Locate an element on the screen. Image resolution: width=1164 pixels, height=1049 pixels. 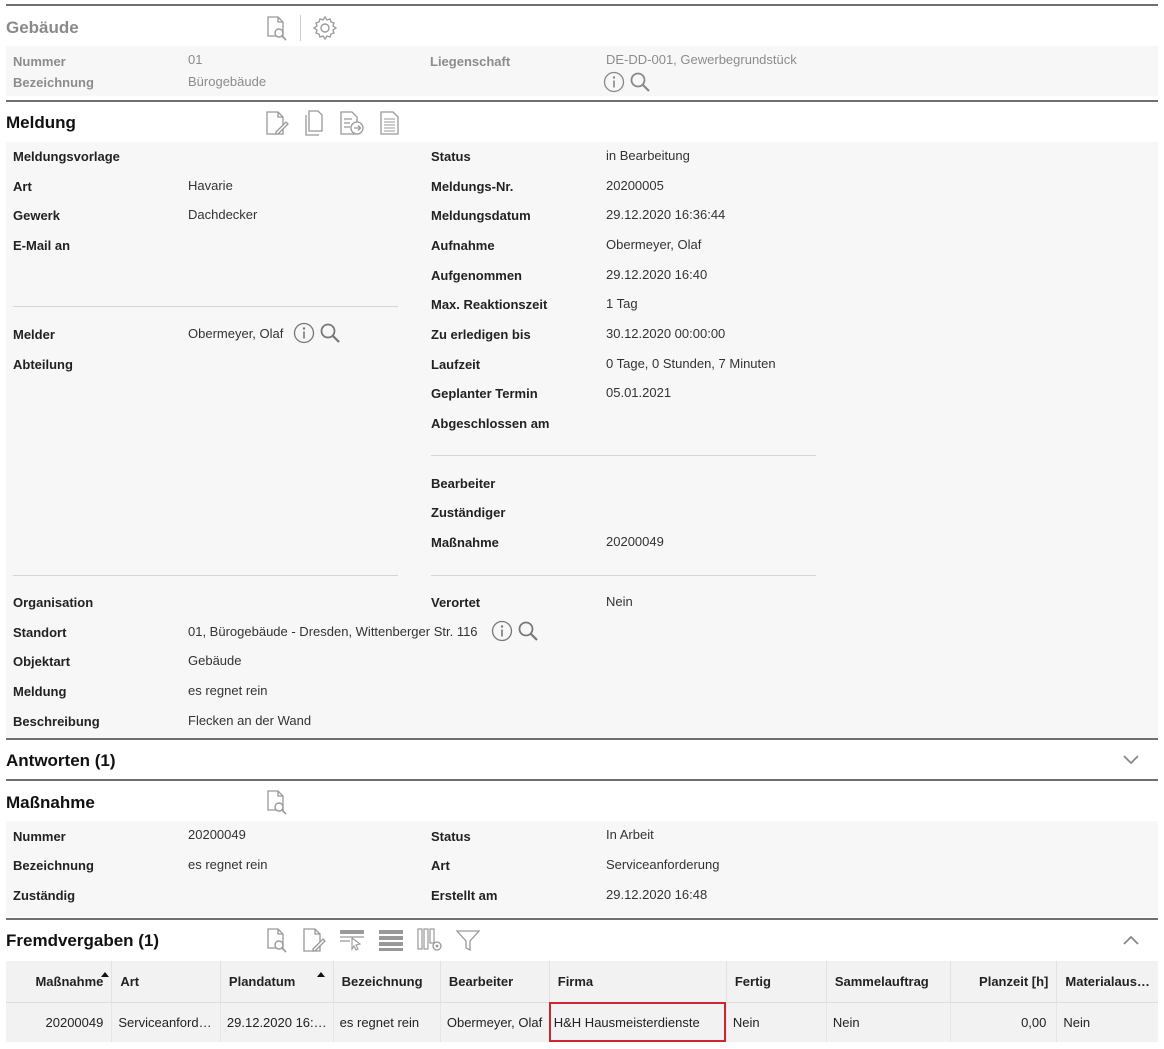
cell-firma: H&H Hausmeisterdienste is located at coordinates (638, 1021).